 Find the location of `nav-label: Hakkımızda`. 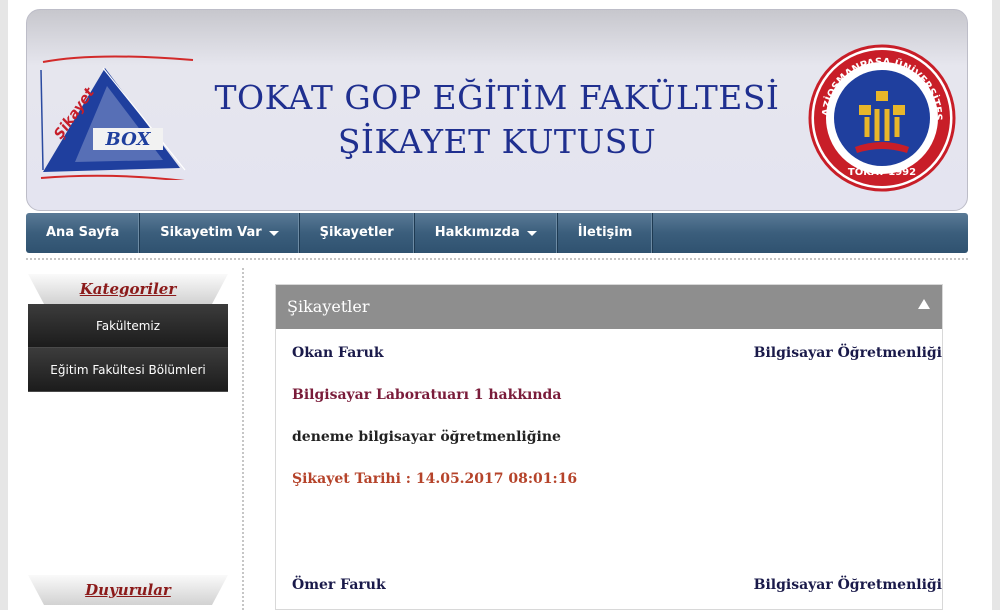

nav-label: Hakkımızda is located at coordinates (477, 232).